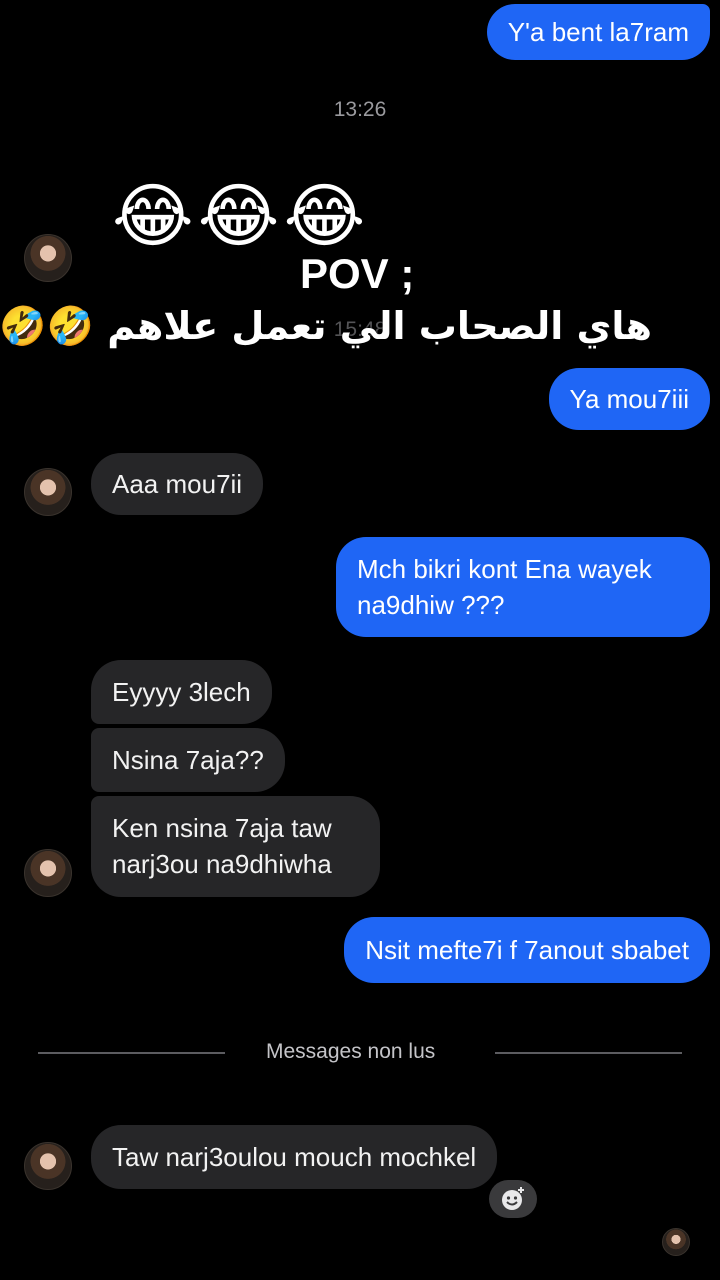  What do you see at coordinates (629, 399) in the screenshot?
I see `outgoing-message-bubble: Ya mou7iii` at bounding box center [629, 399].